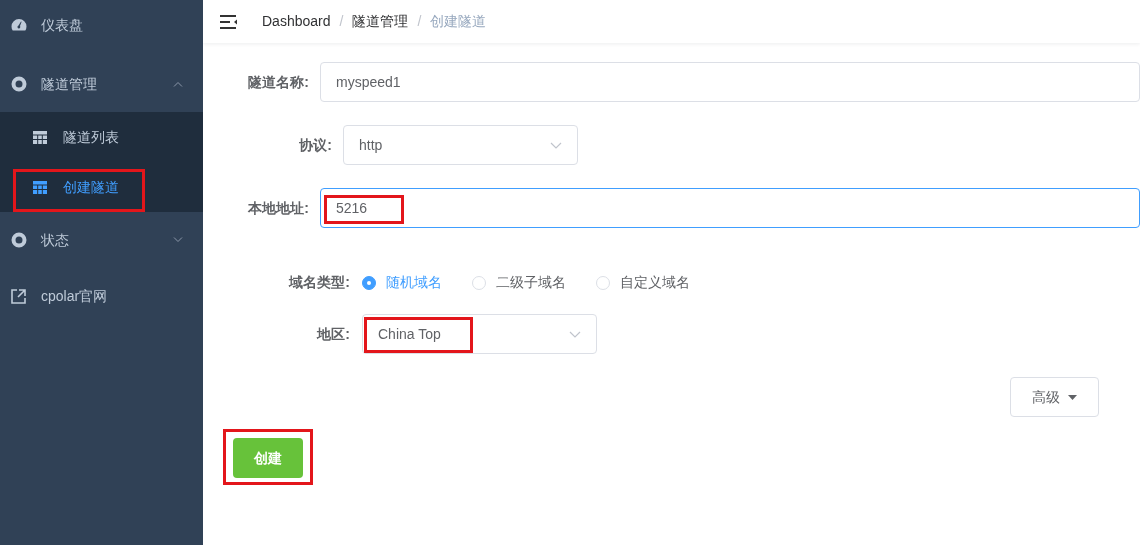  Describe the element at coordinates (315, 145) in the screenshot. I see `field-label: 协议:` at that location.